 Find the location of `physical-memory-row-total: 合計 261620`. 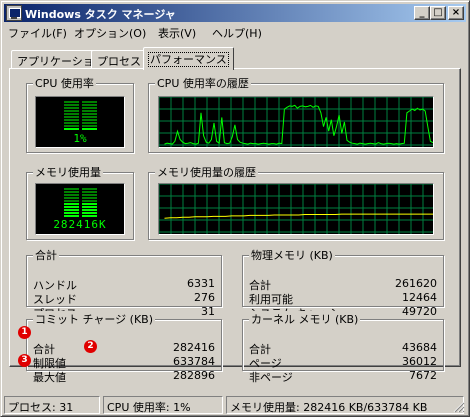

physical-memory-row-total: 合計 261620 is located at coordinates (343, 284).